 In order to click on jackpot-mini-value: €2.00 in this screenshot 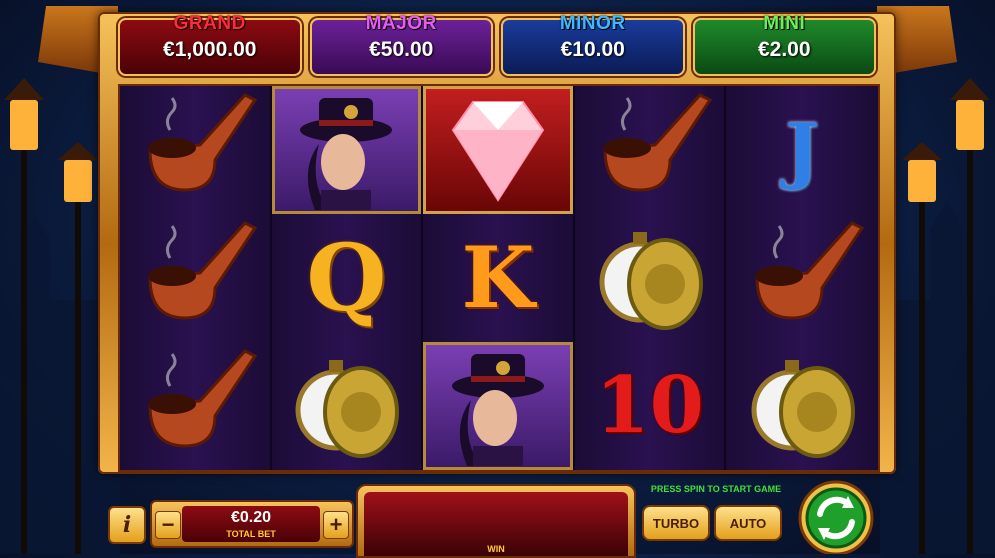, I will do `click(784, 49)`.